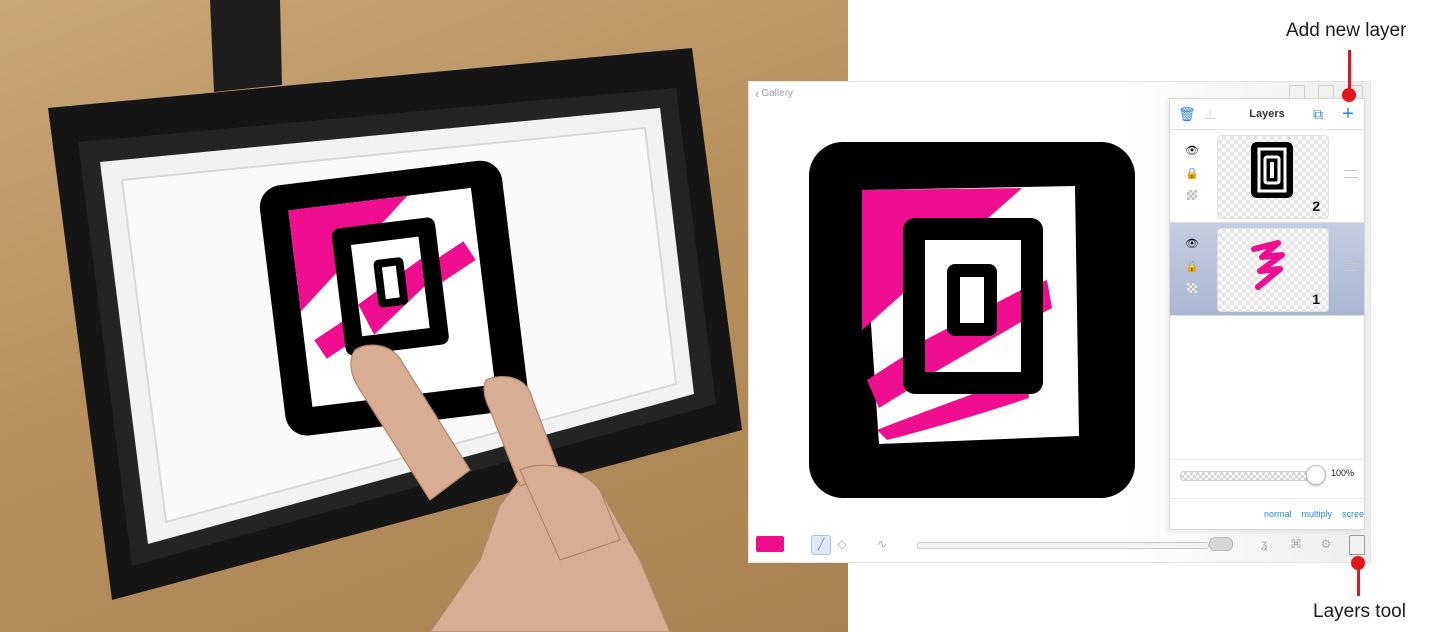  Describe the element at coordinates (770, 544) in the screenshot. I see `color-swatch` at that location.